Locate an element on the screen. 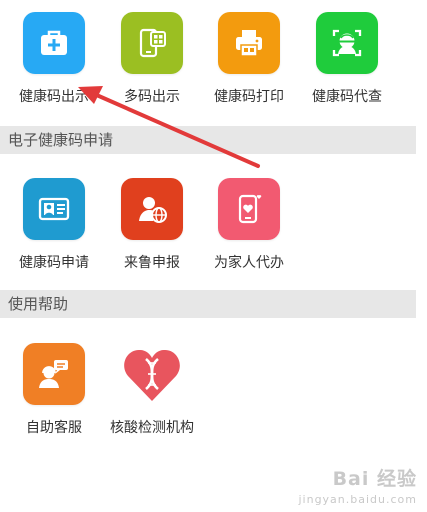 This screenshot has width=427, height=512. medical-kit-icon is located at coordinates (54, 43).